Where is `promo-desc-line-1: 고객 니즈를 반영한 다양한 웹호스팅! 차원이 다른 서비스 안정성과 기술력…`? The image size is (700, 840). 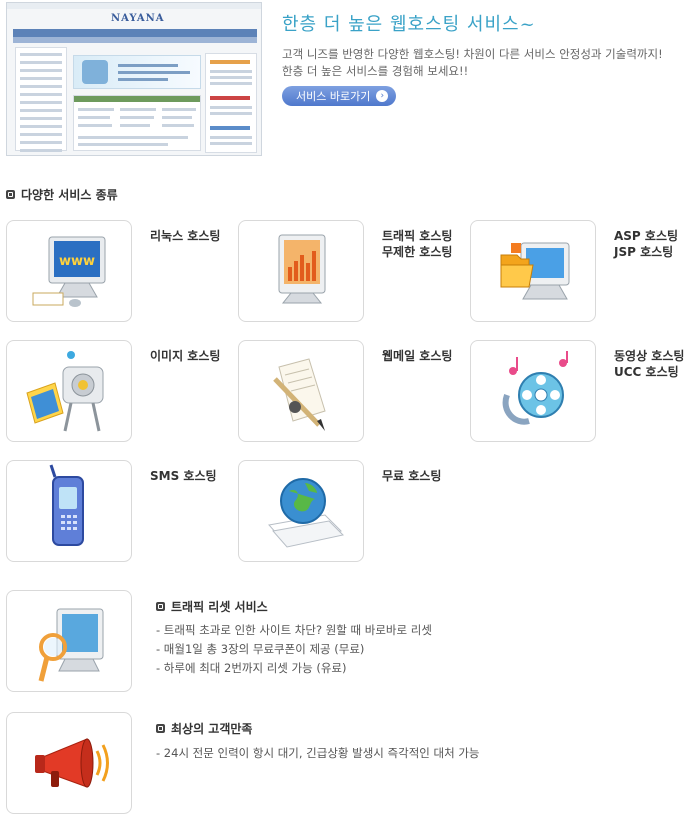
promo-desc-line-1: 고객 니즈를 반영한 다양한 웹호스팅! 차원이 다른 서비스 안정성과 기술력… is located at coordinates (472, 54).